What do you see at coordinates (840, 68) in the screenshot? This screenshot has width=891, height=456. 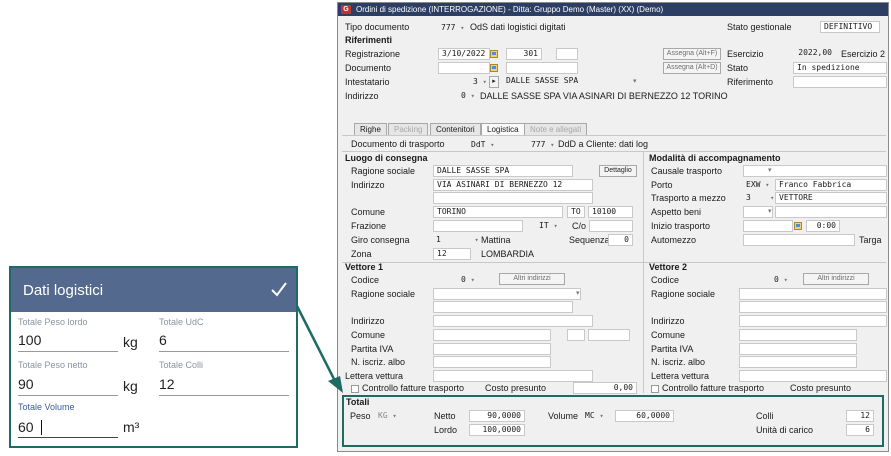 I see `stato-field: In spedizione` at bounding box center [840, 68].